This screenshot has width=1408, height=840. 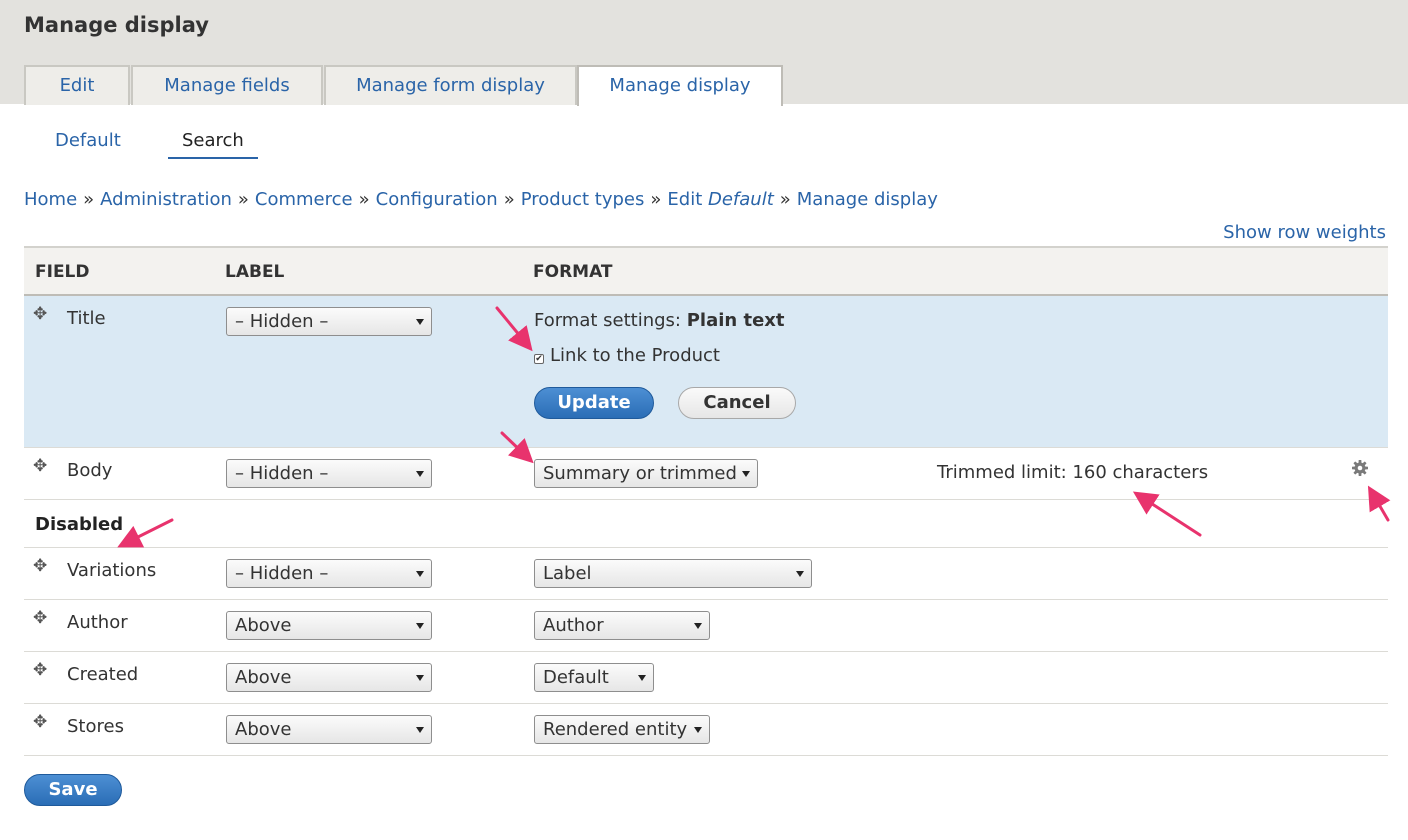 I want to click on breadcrumb-home: Home, so click(x=50, y=199).